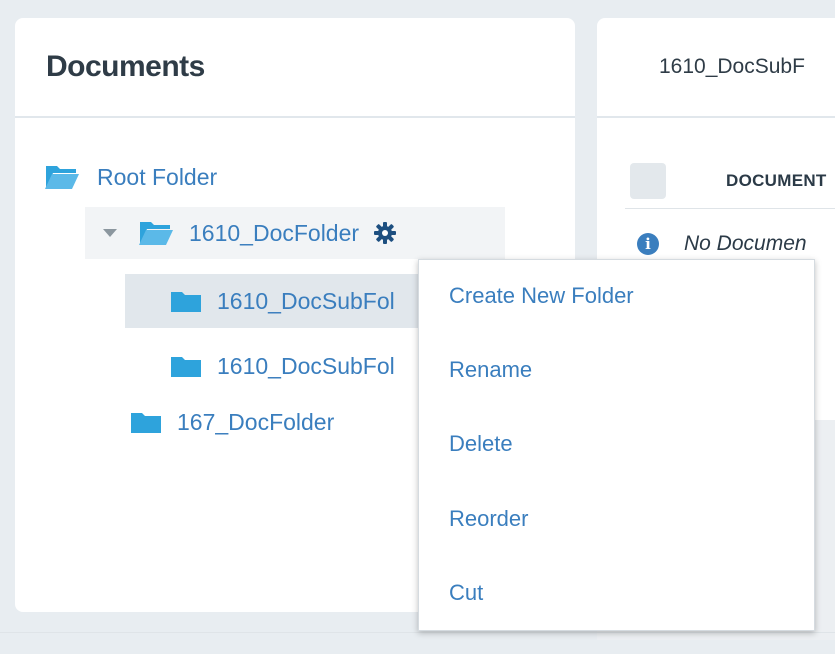 This screenshot has width=835, height=654. Describe the element at coordinates (648, 244) in the screenshot. I see `info-icon: i` at that location.